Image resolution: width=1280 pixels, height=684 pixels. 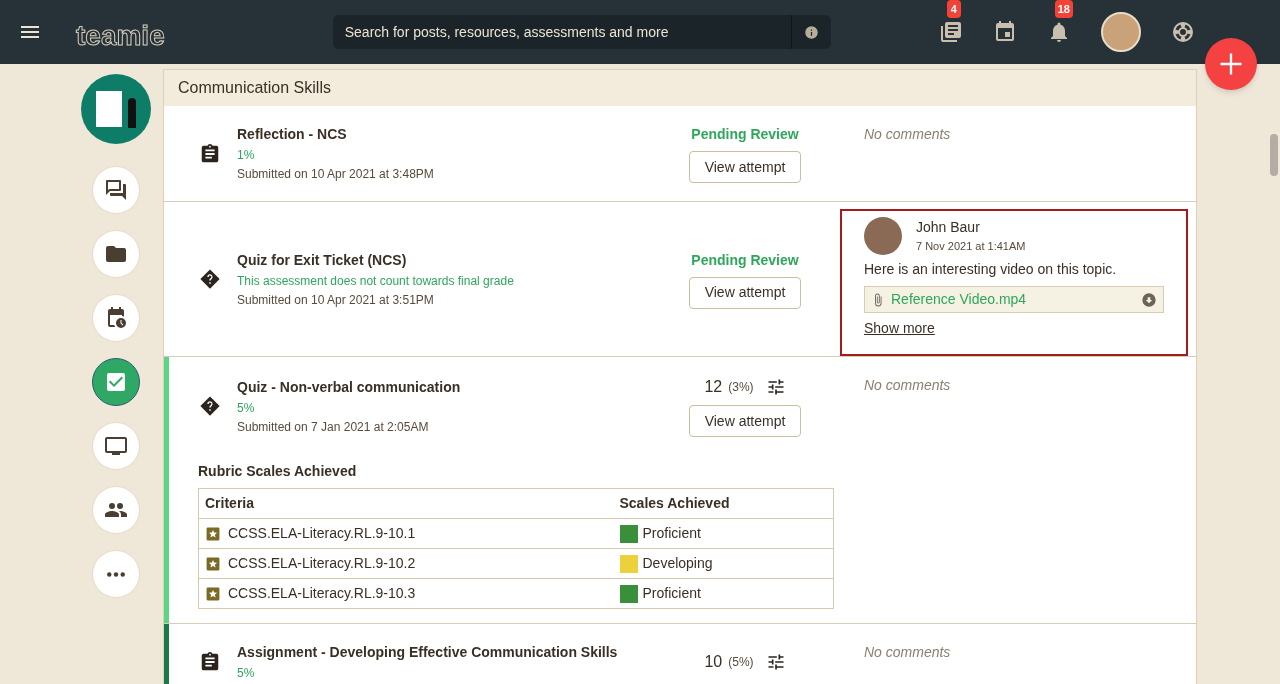 I want to click on info-button, so click(x=810, y=32).